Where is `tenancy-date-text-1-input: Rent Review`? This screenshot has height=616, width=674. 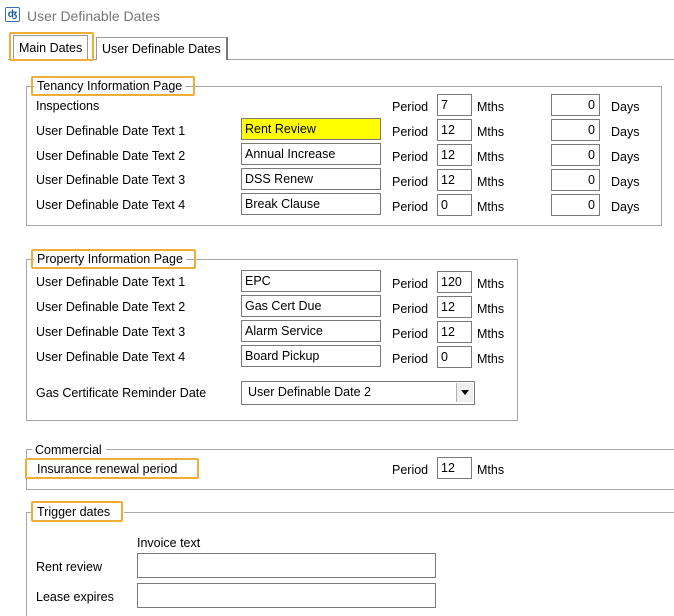 tenancy-date-text-1-input: Rent Review is located at coordinates (311, 129).